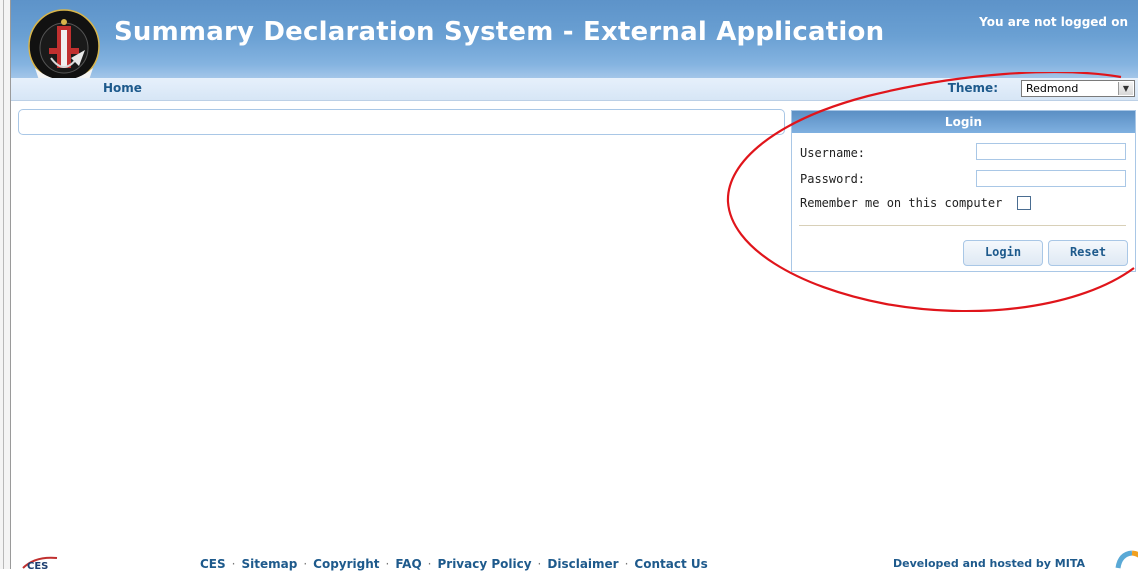 The width and height of the screenshot is (1138, 571). Describe the element at coordinates (5, 284) in the screenshot. I see `window-frame-left` at that location.